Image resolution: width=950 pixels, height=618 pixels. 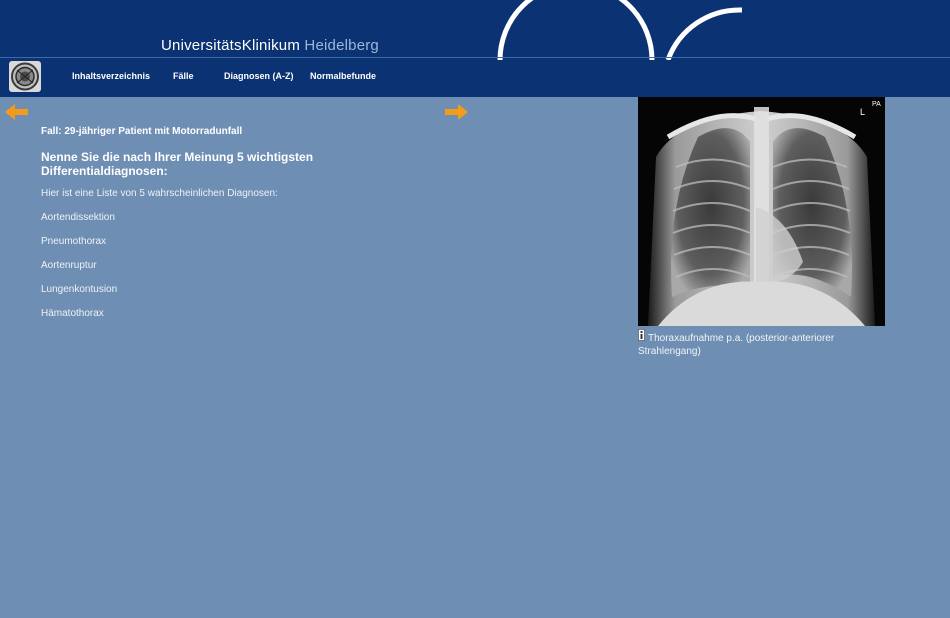 What do you see at coordinates (74, 241) in the screenshot?
I see `diagnosis-item: Pneumothorax` at bounding box center [74, 241].